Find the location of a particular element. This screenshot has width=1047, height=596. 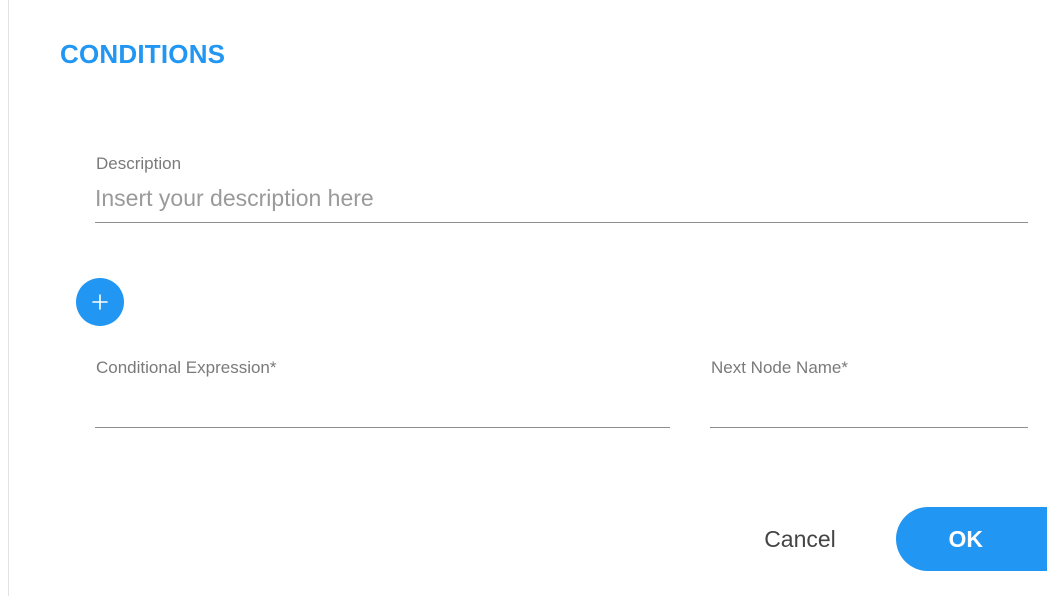

conditional-expression-input is located at coordinates (382, 409).